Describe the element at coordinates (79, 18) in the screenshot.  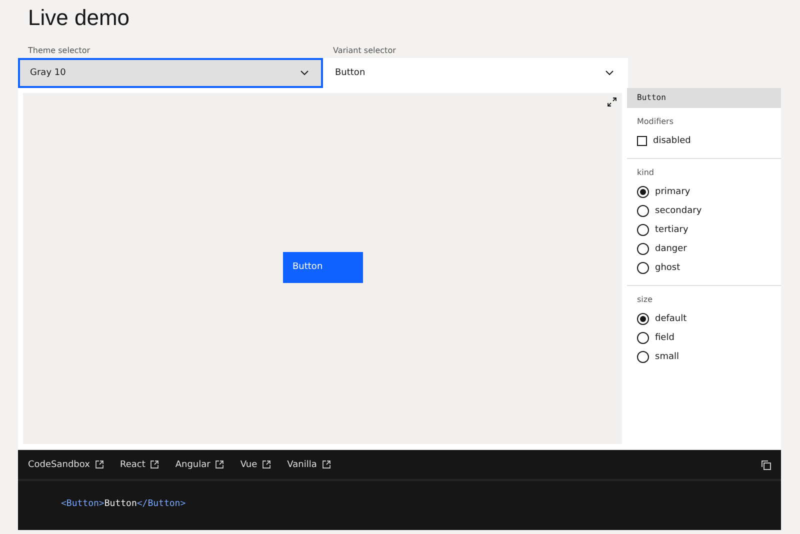
I see `page-title: Live demo` at that location.